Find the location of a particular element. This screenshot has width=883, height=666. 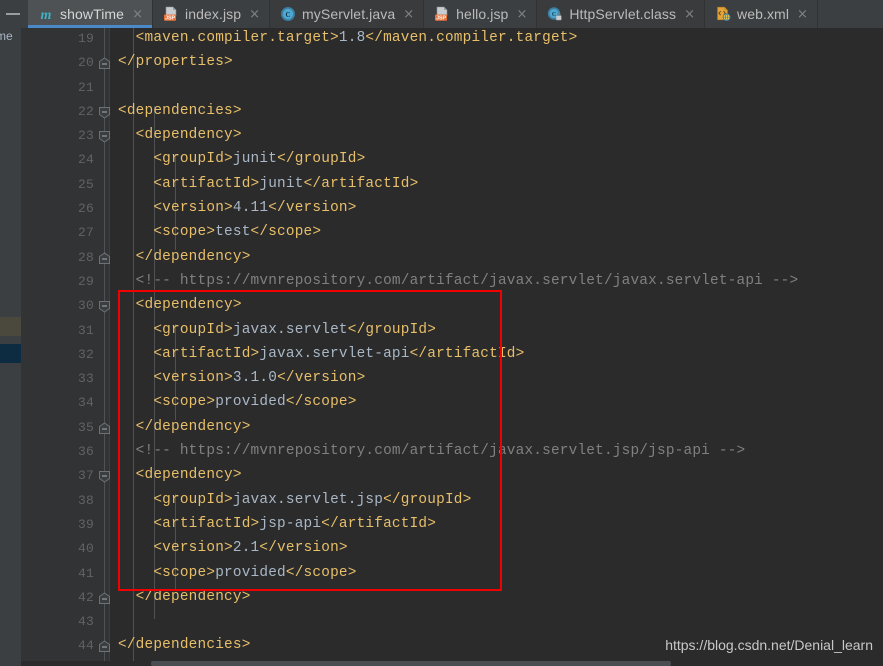

tab-label: showTime is located at coordinates (92, 14).